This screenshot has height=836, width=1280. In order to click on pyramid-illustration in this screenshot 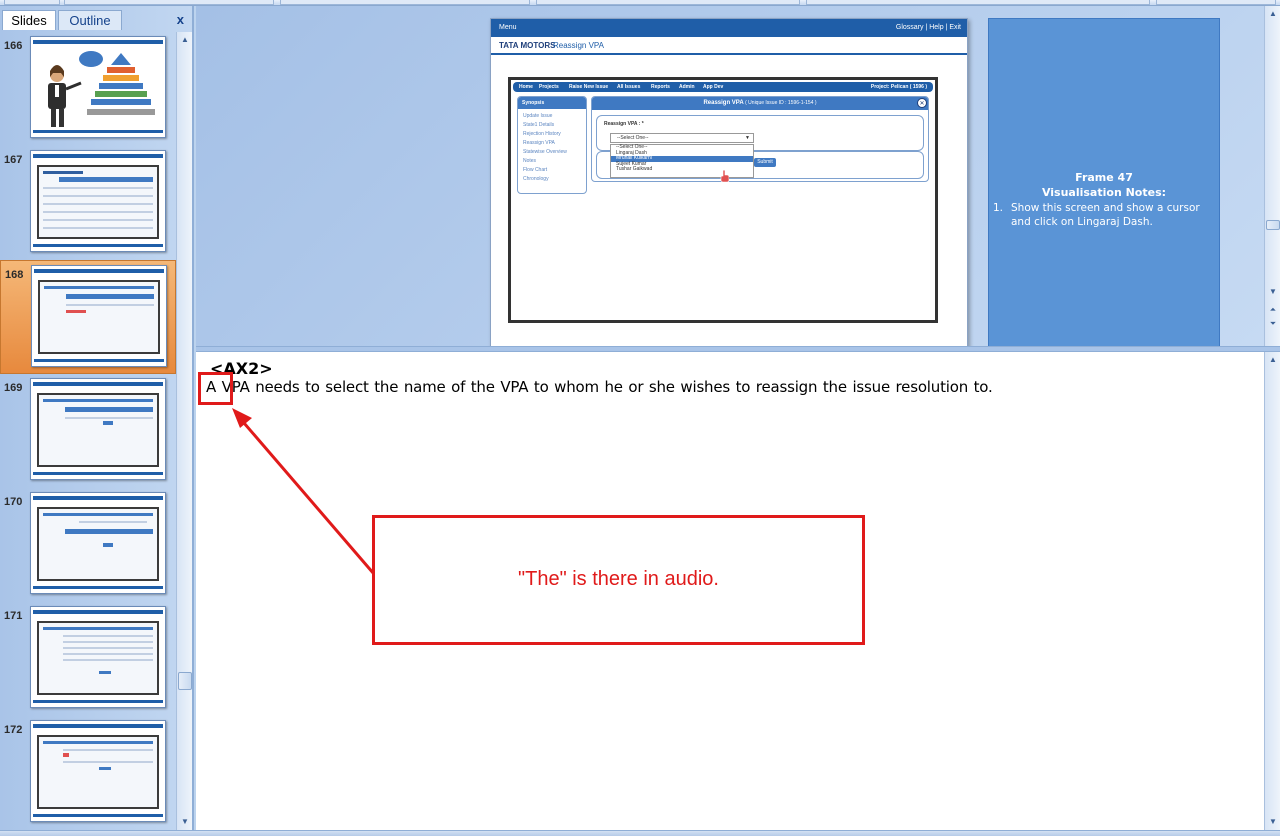, I will do `click(101, 89)`.